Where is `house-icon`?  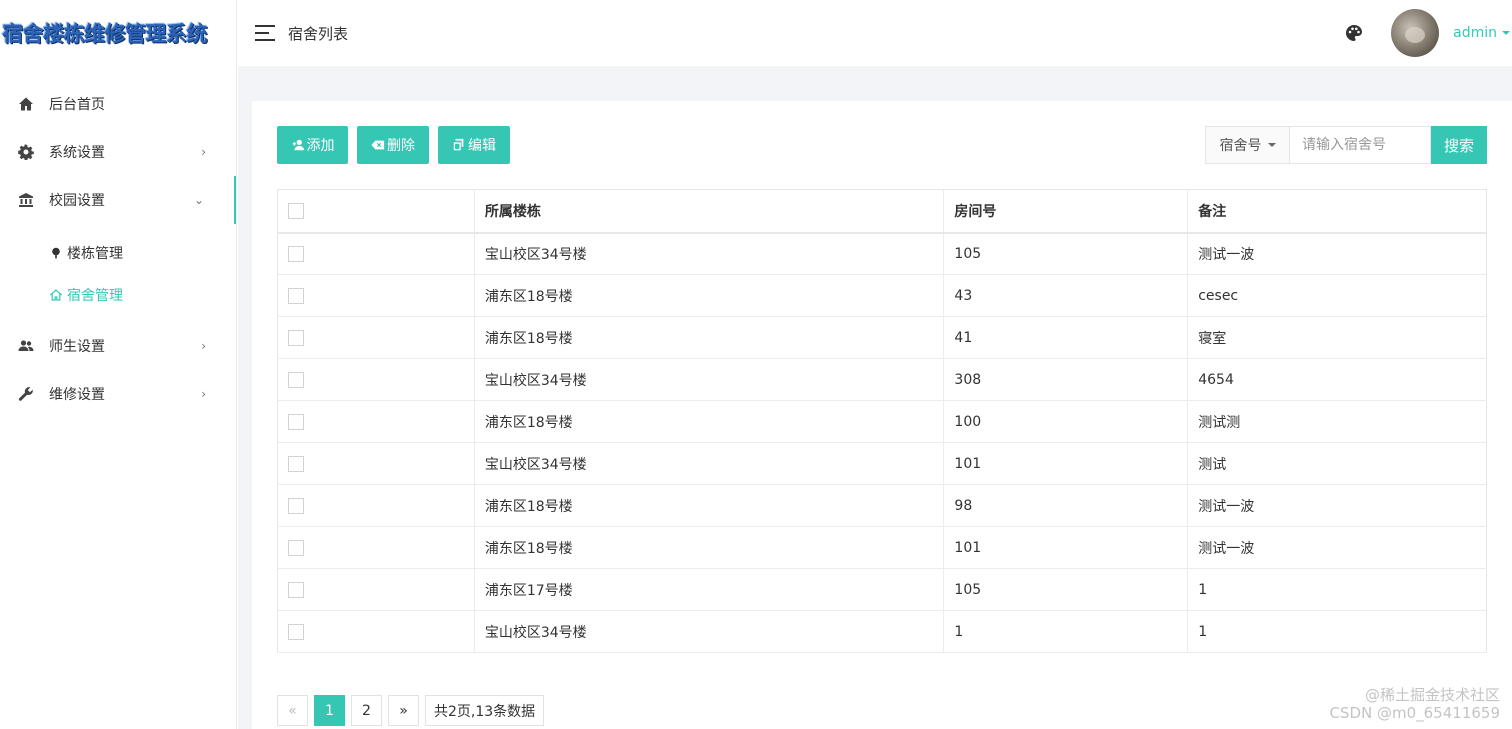 house-icon is located at coordinates (56, 295).